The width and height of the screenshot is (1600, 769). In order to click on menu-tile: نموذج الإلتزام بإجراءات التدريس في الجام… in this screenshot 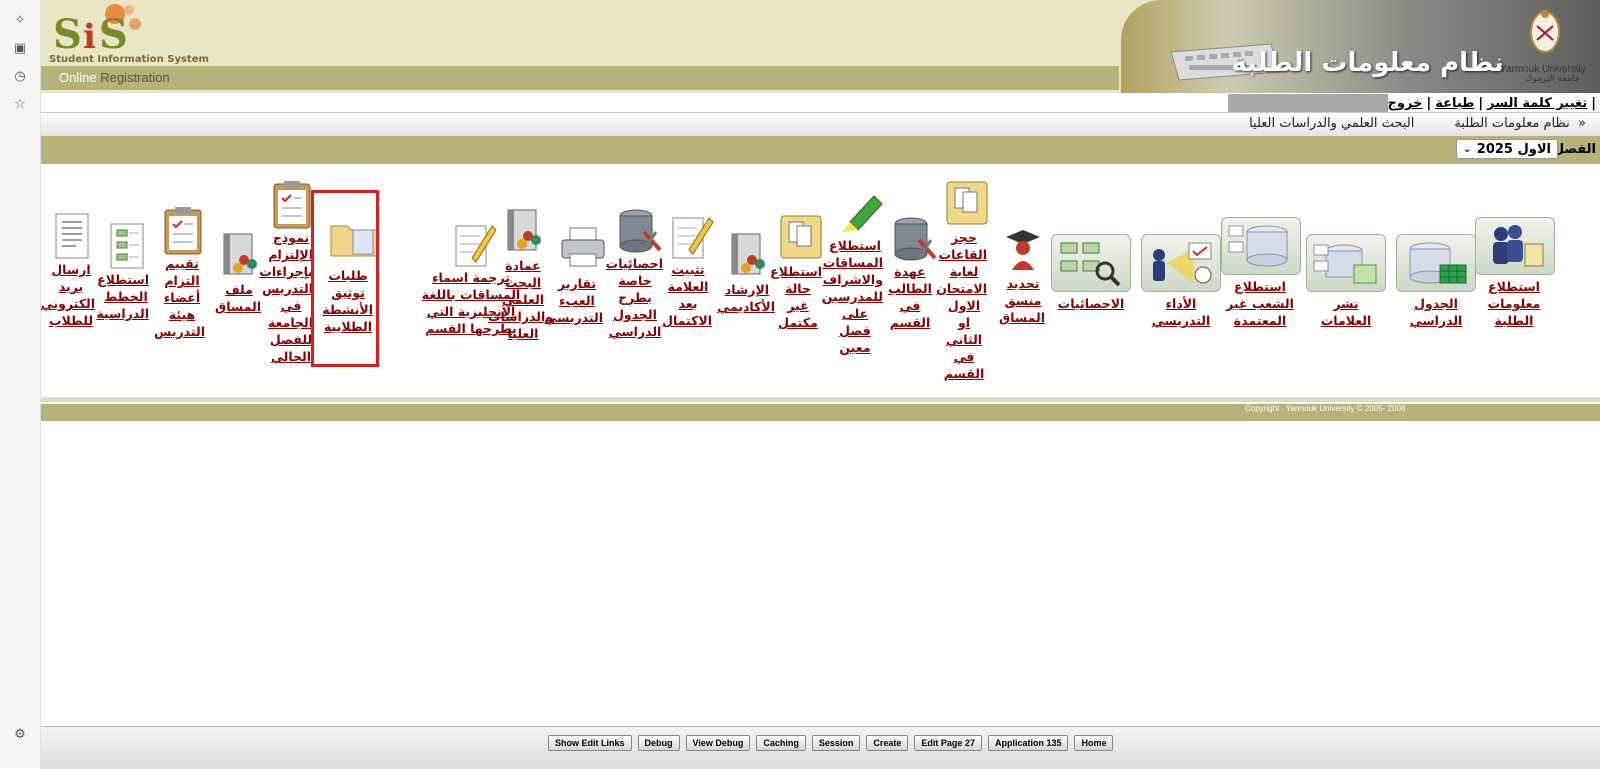, I will do `click(286, 272)`.